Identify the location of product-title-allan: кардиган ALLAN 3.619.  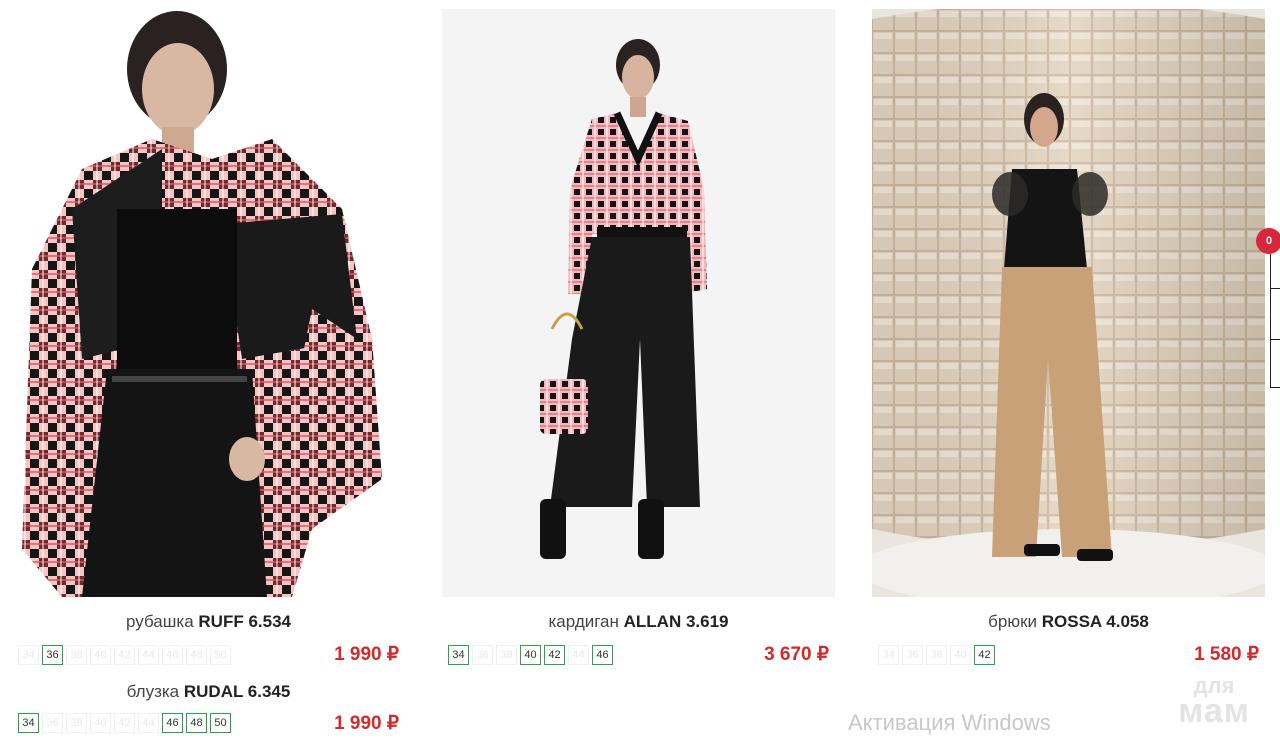
(638, 622).